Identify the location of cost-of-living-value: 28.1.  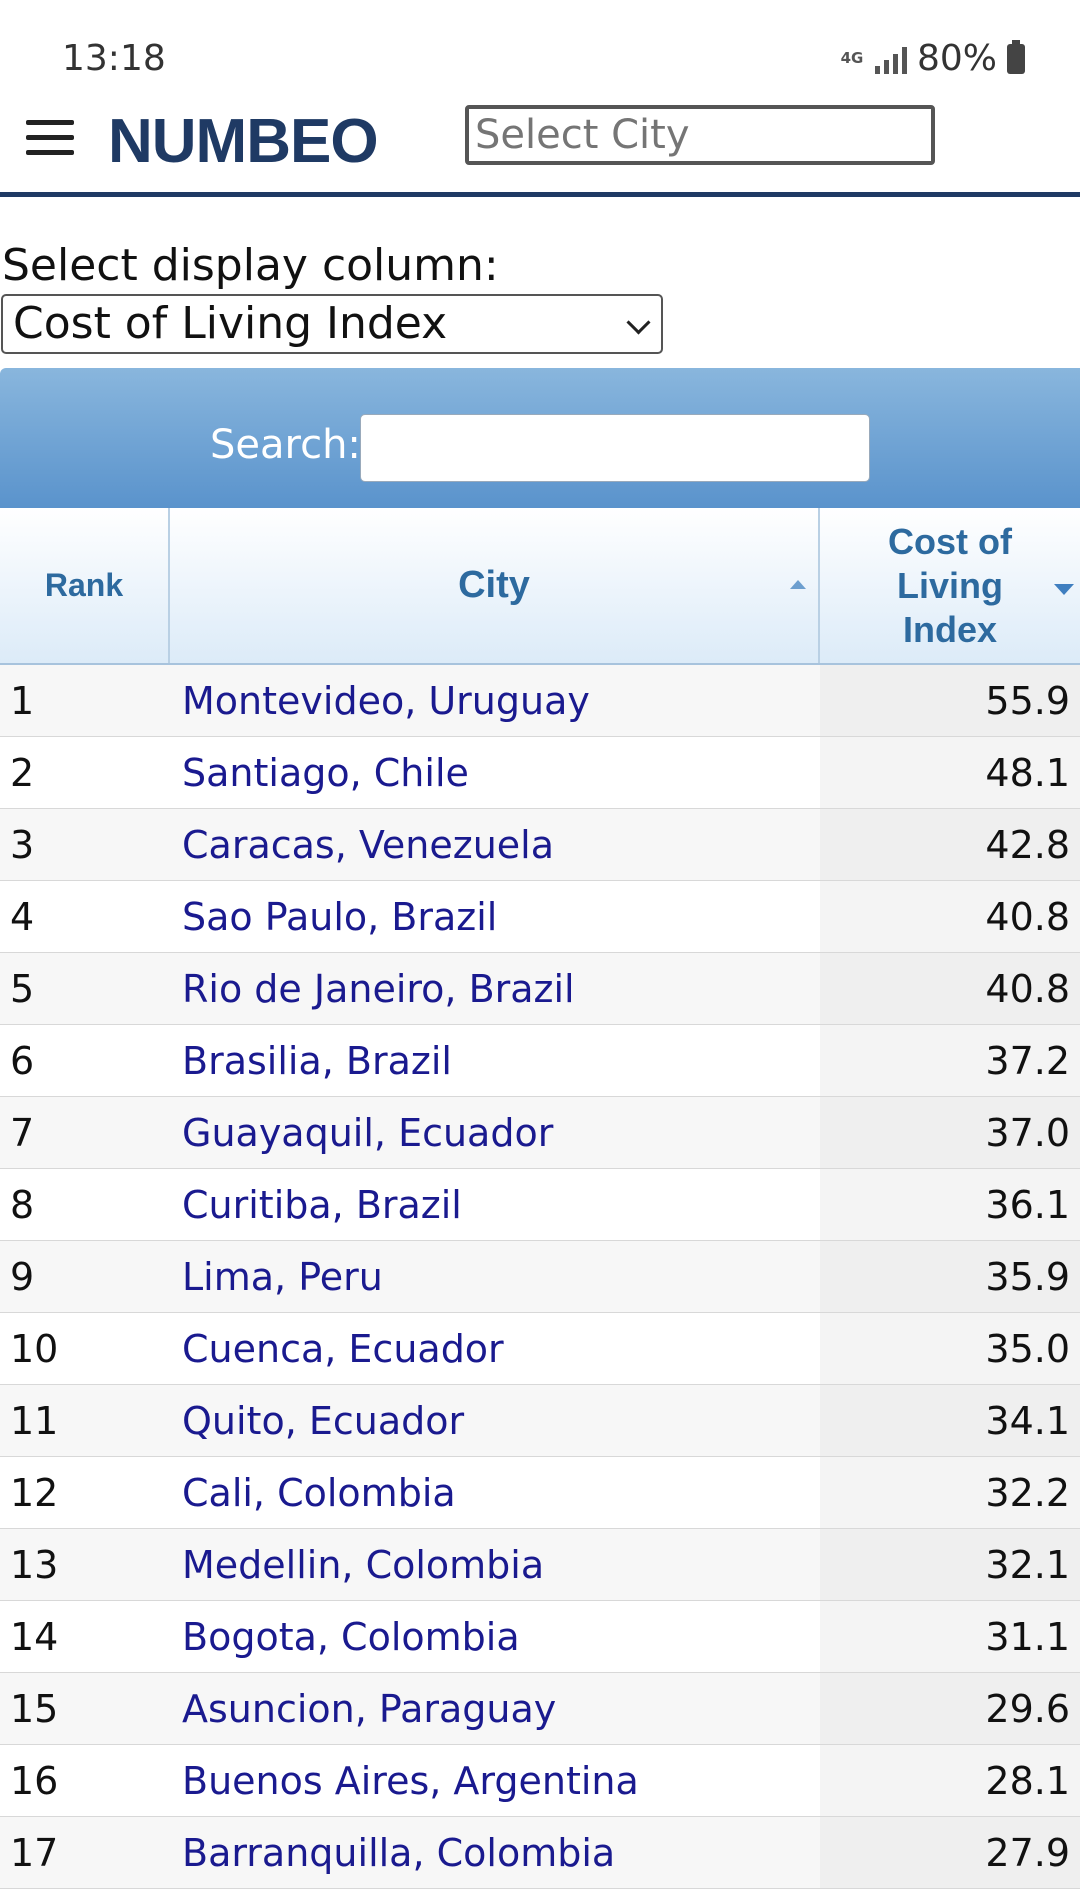
(950, 1780).